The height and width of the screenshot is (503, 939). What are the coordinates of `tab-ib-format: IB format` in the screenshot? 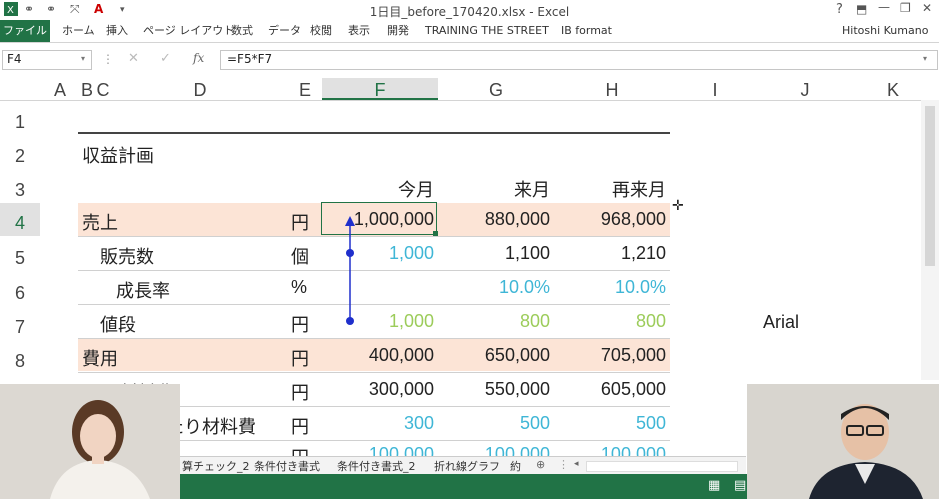 It's located at (586, 31).